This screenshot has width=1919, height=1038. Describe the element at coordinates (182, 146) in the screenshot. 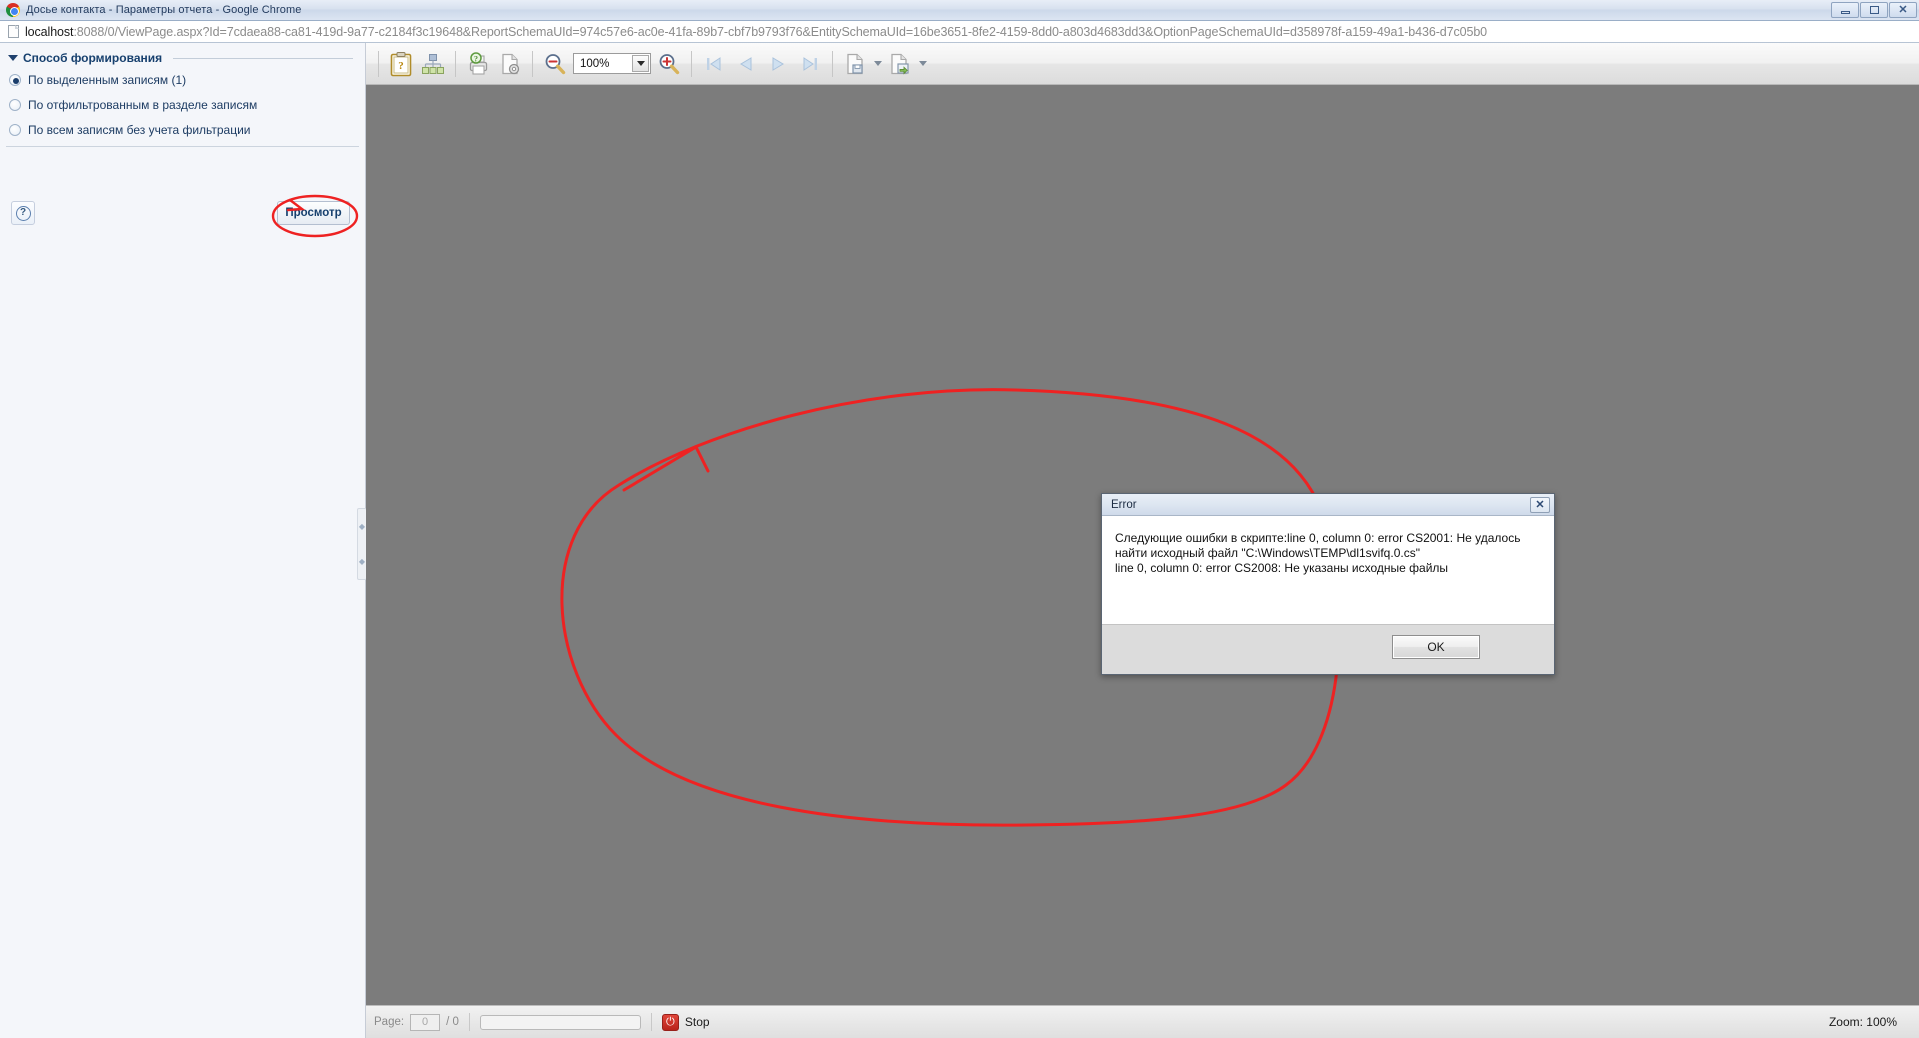

I see `sidebar-divider` at that location.